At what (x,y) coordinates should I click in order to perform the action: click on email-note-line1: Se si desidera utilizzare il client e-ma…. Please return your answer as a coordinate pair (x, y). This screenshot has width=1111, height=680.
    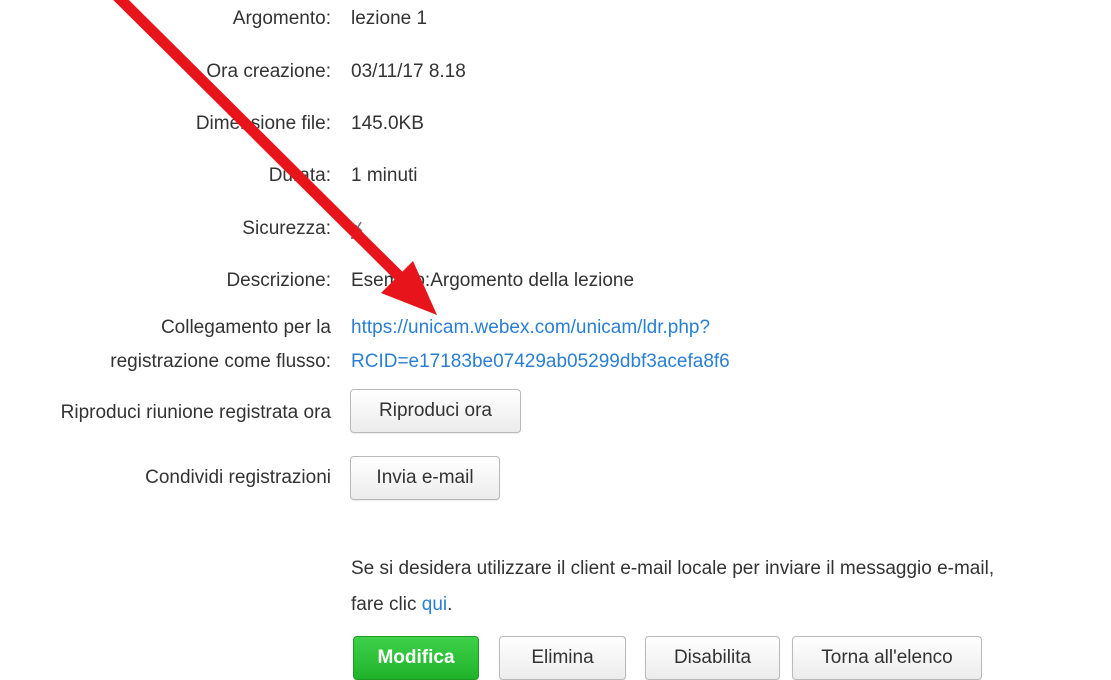
    Looking at the image, I should click on (673, 568).